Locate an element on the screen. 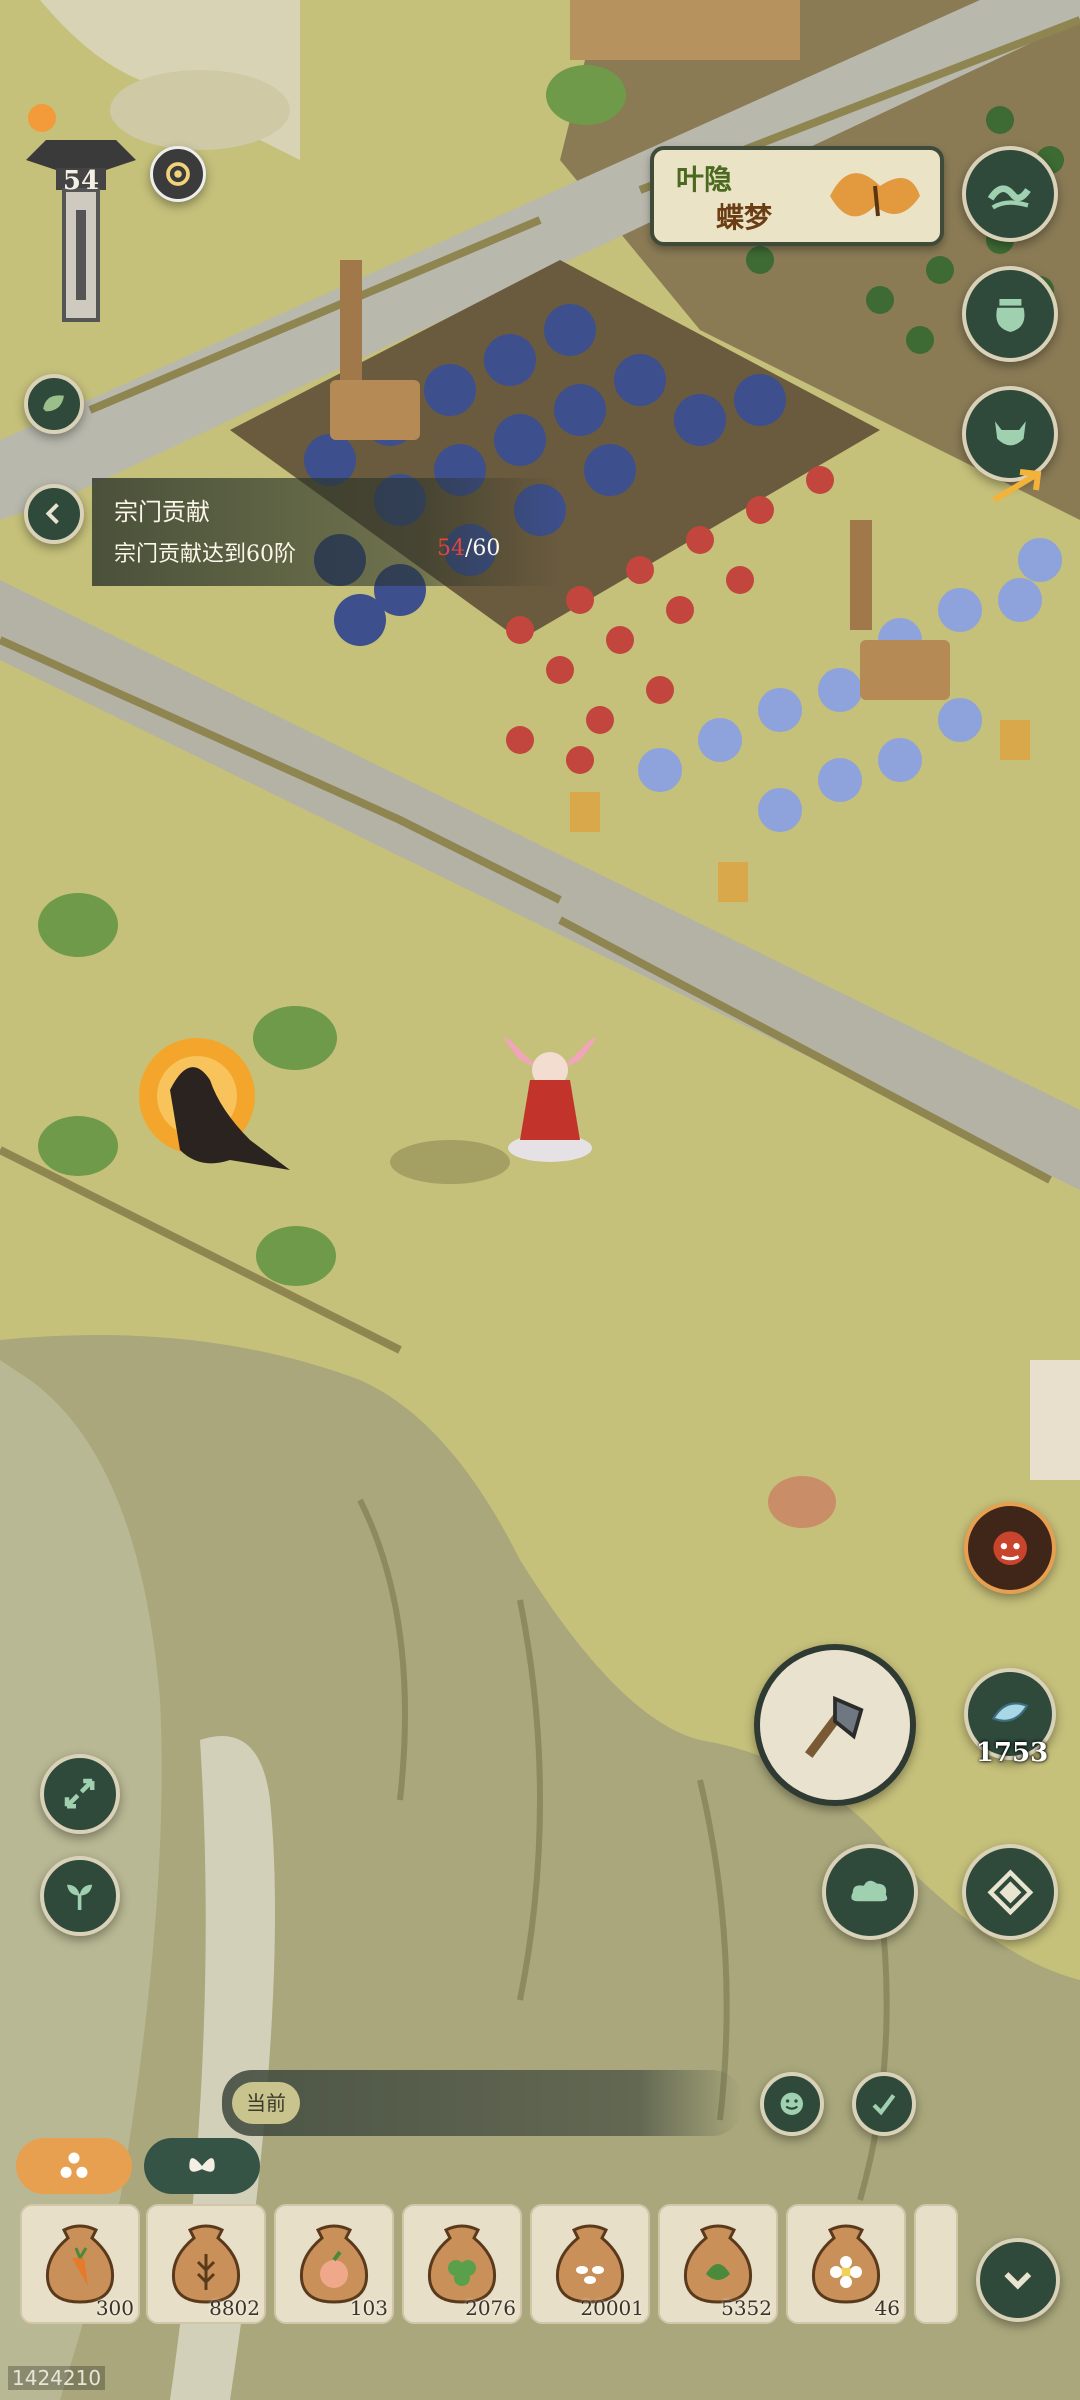 This screenshot has width=1080, height=2400. inventory-slot-6: 5352 is located at coordinates (718, 2264).